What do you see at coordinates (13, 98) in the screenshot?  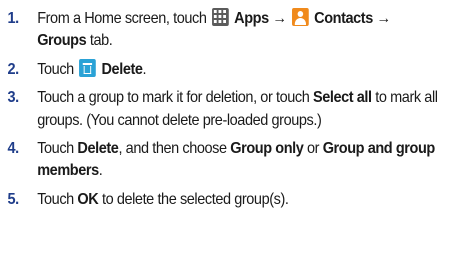 I see `step-number: 3.` at bounding box center [13, 98].